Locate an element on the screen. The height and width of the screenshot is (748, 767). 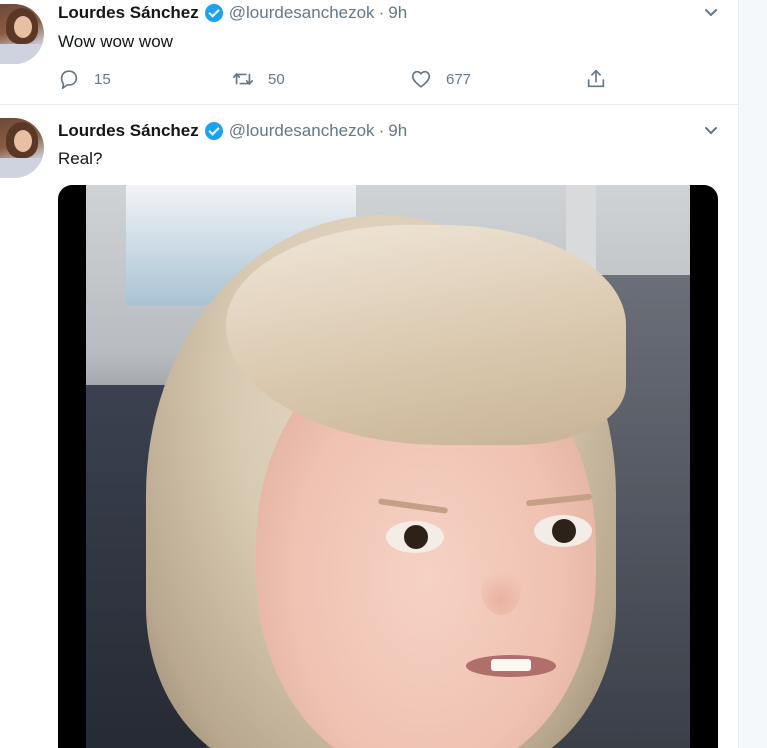
like-count: 677 is located at coordinates (459, 79).